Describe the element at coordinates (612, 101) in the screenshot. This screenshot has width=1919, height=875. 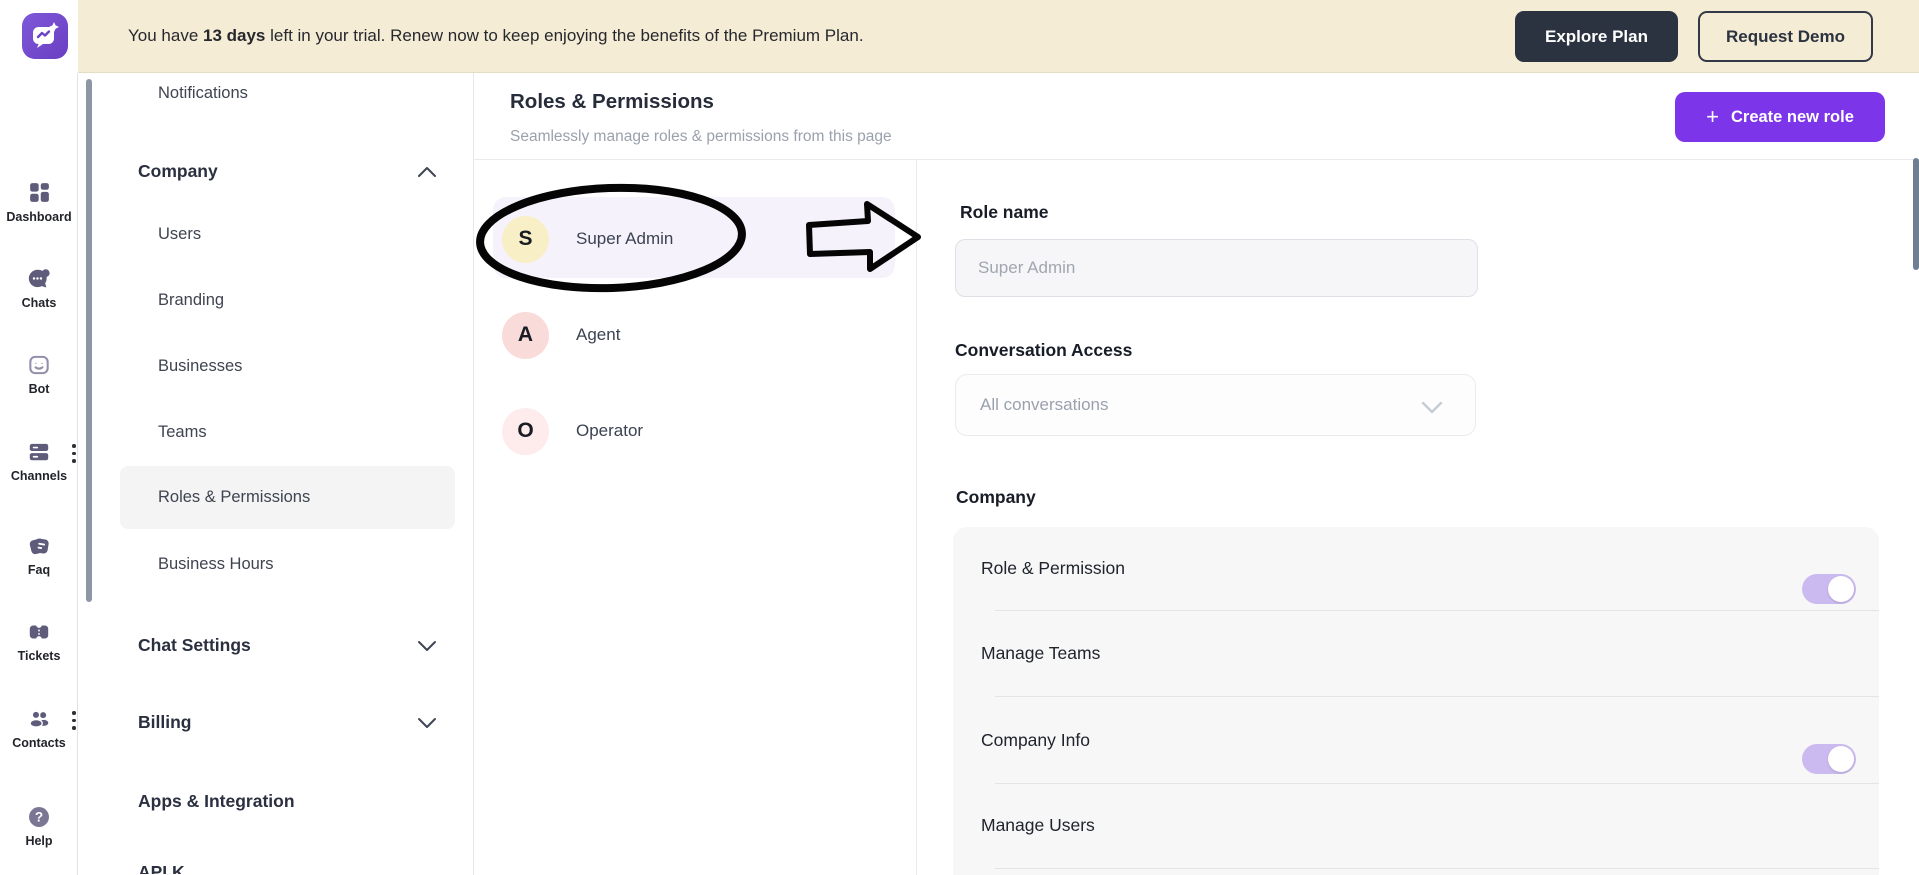
I see `page-title: Roles & Permissions` at that location.